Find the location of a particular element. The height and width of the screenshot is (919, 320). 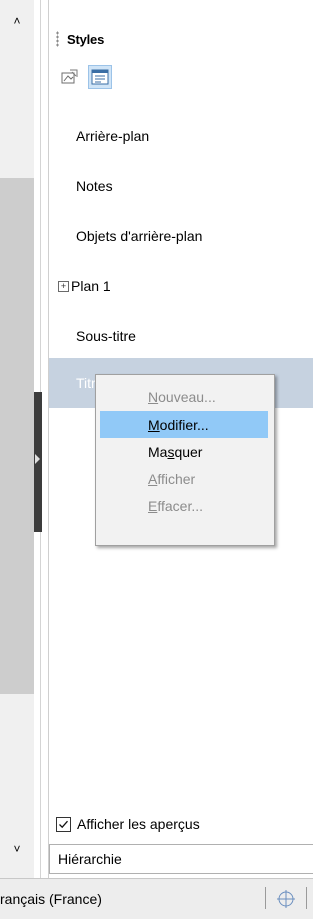

list-item: Objets d'arrière-plan is located at coordinates (181, 236).